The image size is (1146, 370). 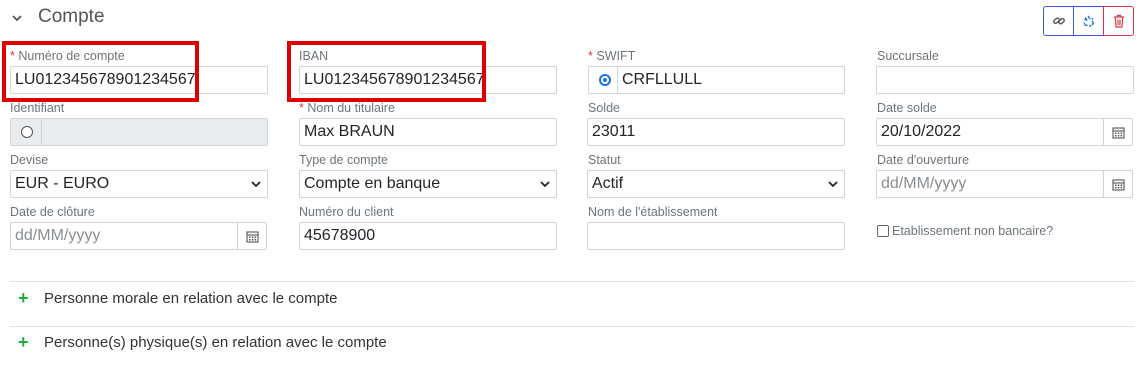 I want to click on swift-label: * SWIFT, so click(x=612, y=56).